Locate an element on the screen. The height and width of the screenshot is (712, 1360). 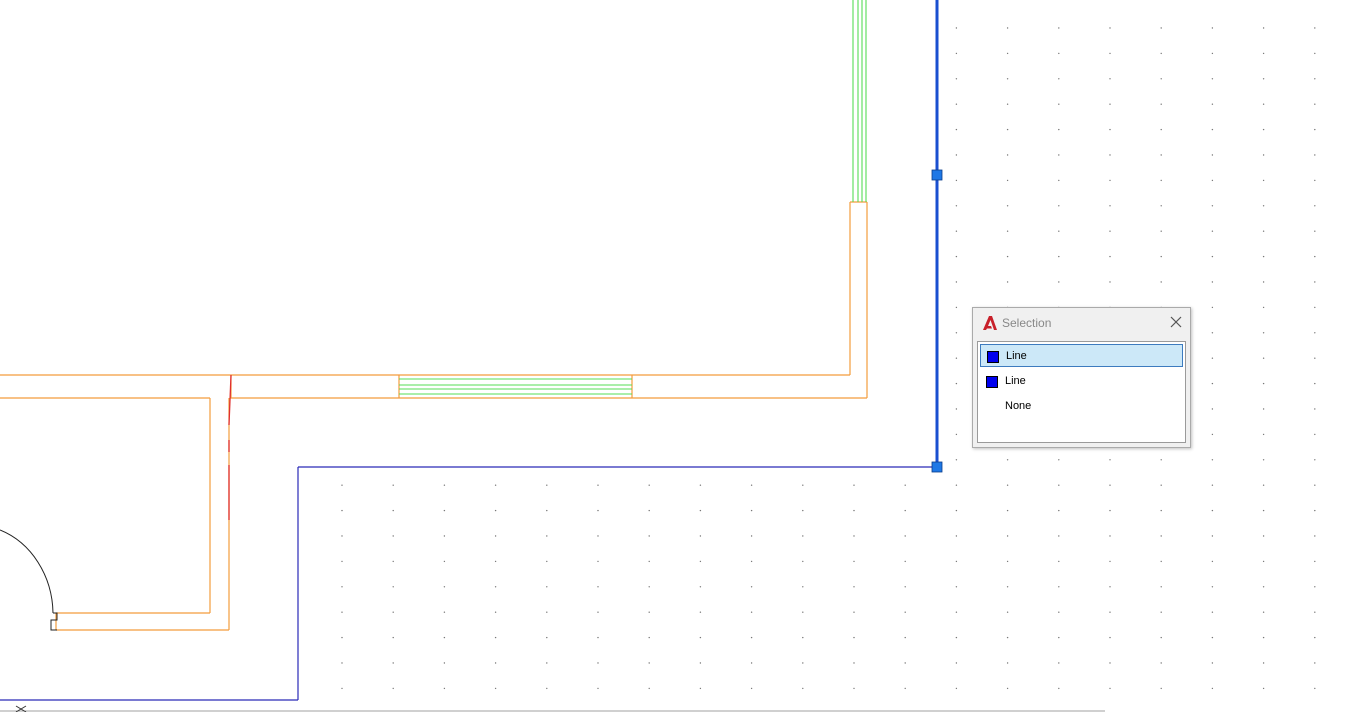
item-label: Line is located at coordinates (1015, 381).